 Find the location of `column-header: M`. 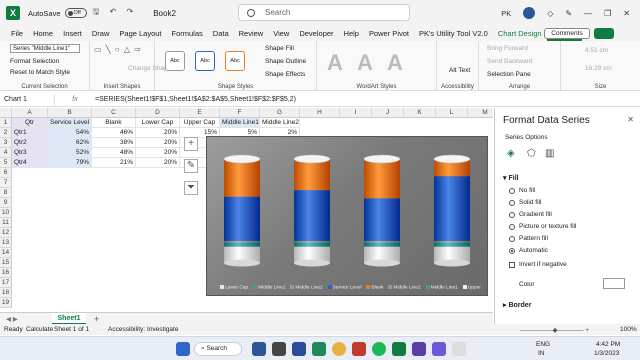

column-header: M is located at coordinates (480, 113).